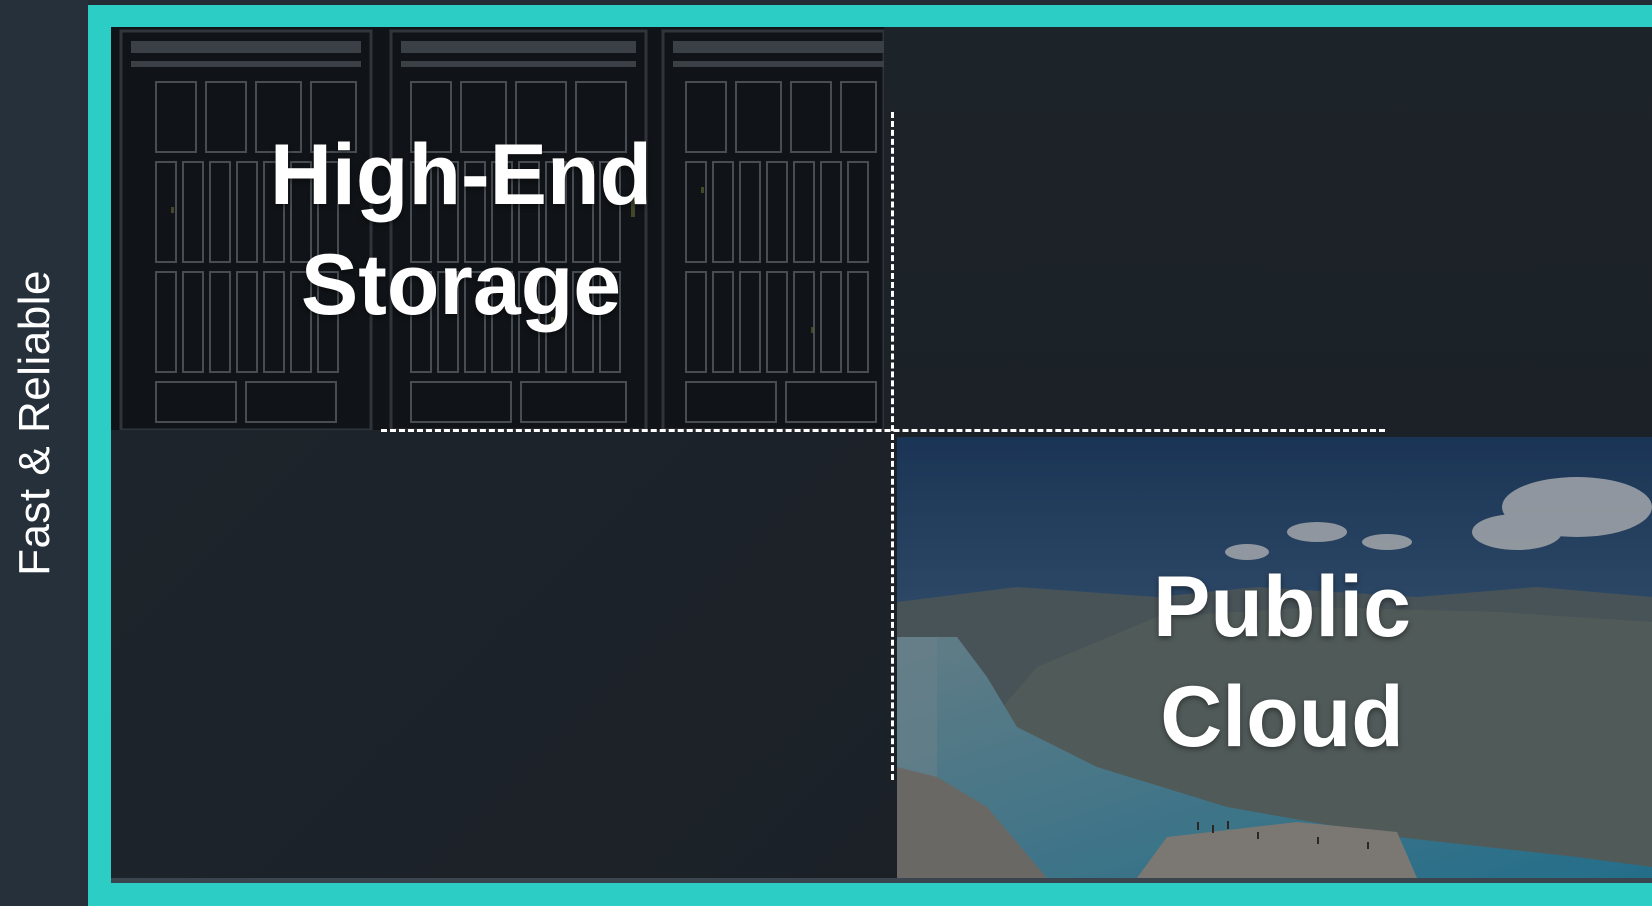  Describe the element at coordinates (461, 175) in the screenshot. I see `storage-title-line1: High-End` at that location.